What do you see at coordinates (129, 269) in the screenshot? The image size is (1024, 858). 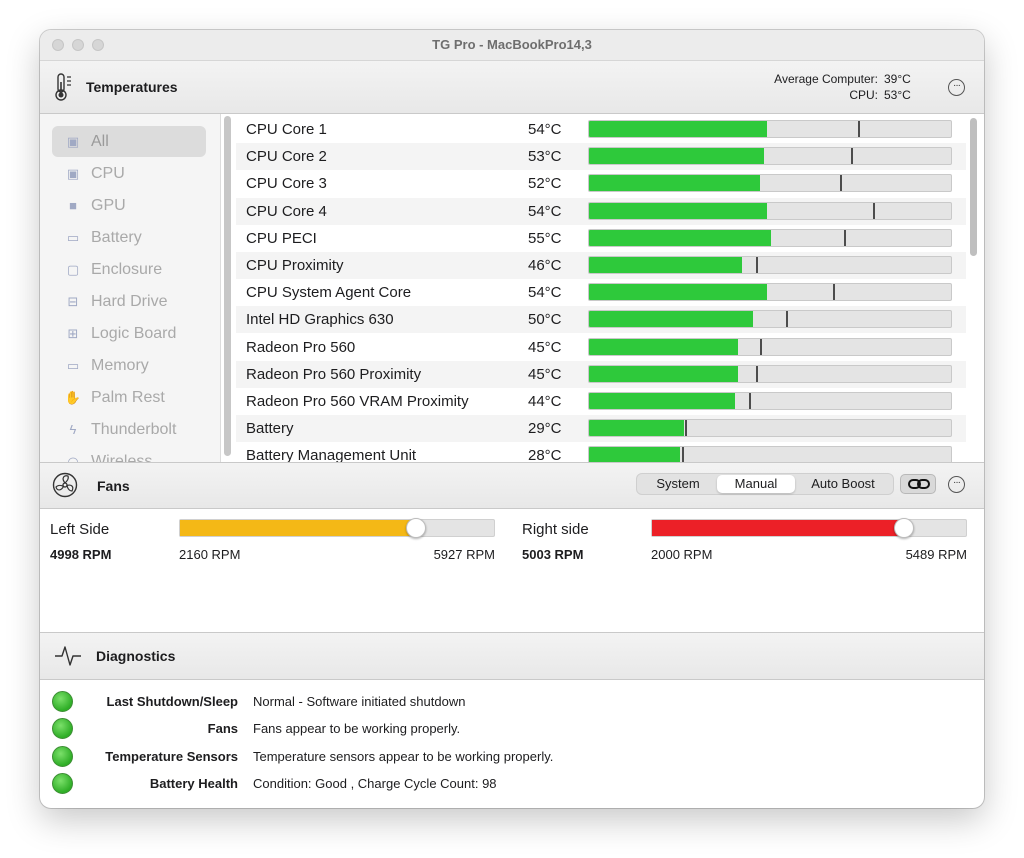 I see `sidebar-item-enclosure: ▢ Enclosure` at bounding box center [129, 269].